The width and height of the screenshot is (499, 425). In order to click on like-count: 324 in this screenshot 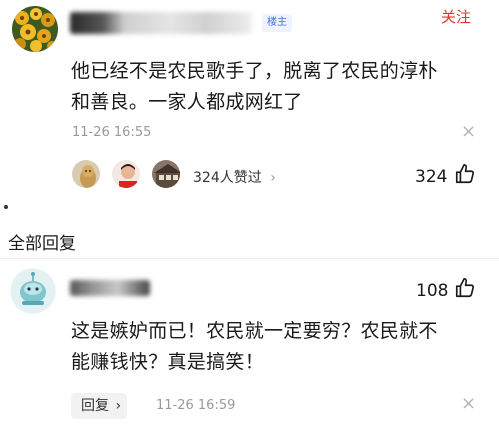, I will do `click(431, 177)`.